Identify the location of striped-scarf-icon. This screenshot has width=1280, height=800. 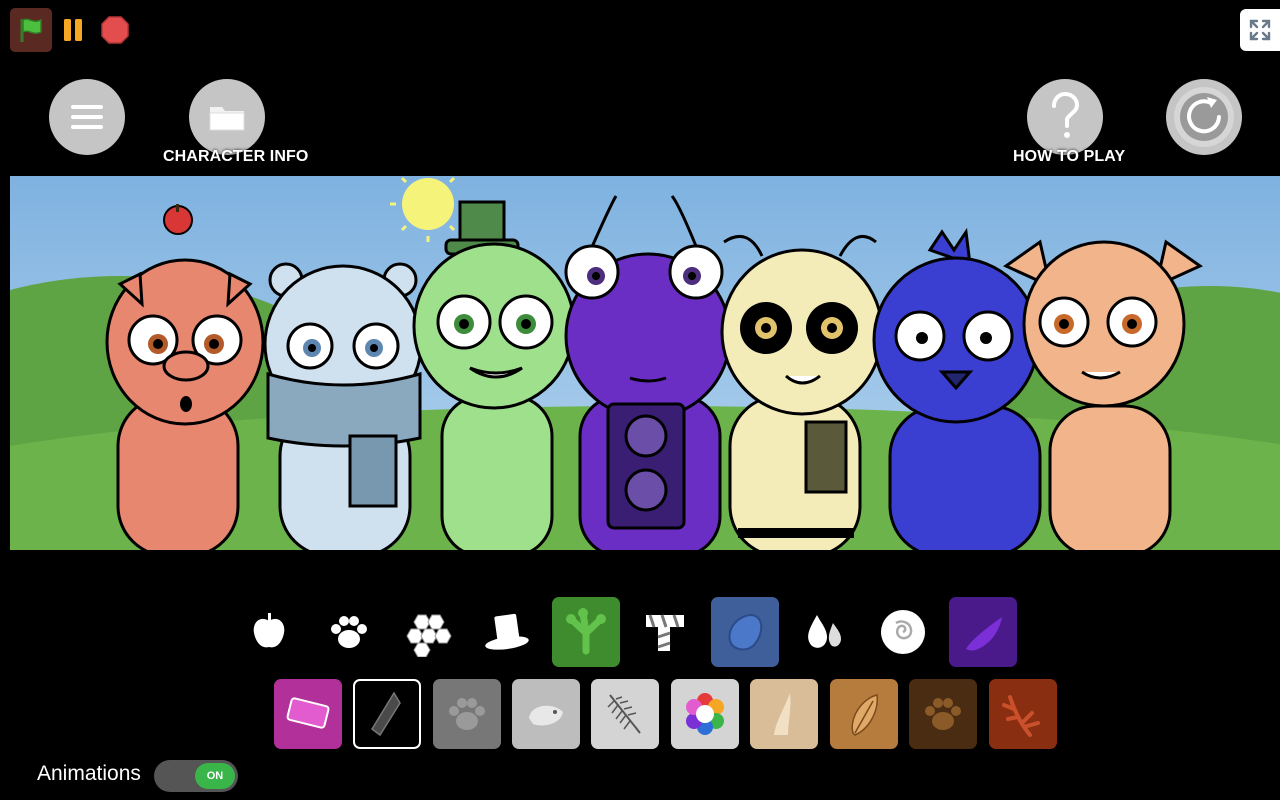
(665, 632).